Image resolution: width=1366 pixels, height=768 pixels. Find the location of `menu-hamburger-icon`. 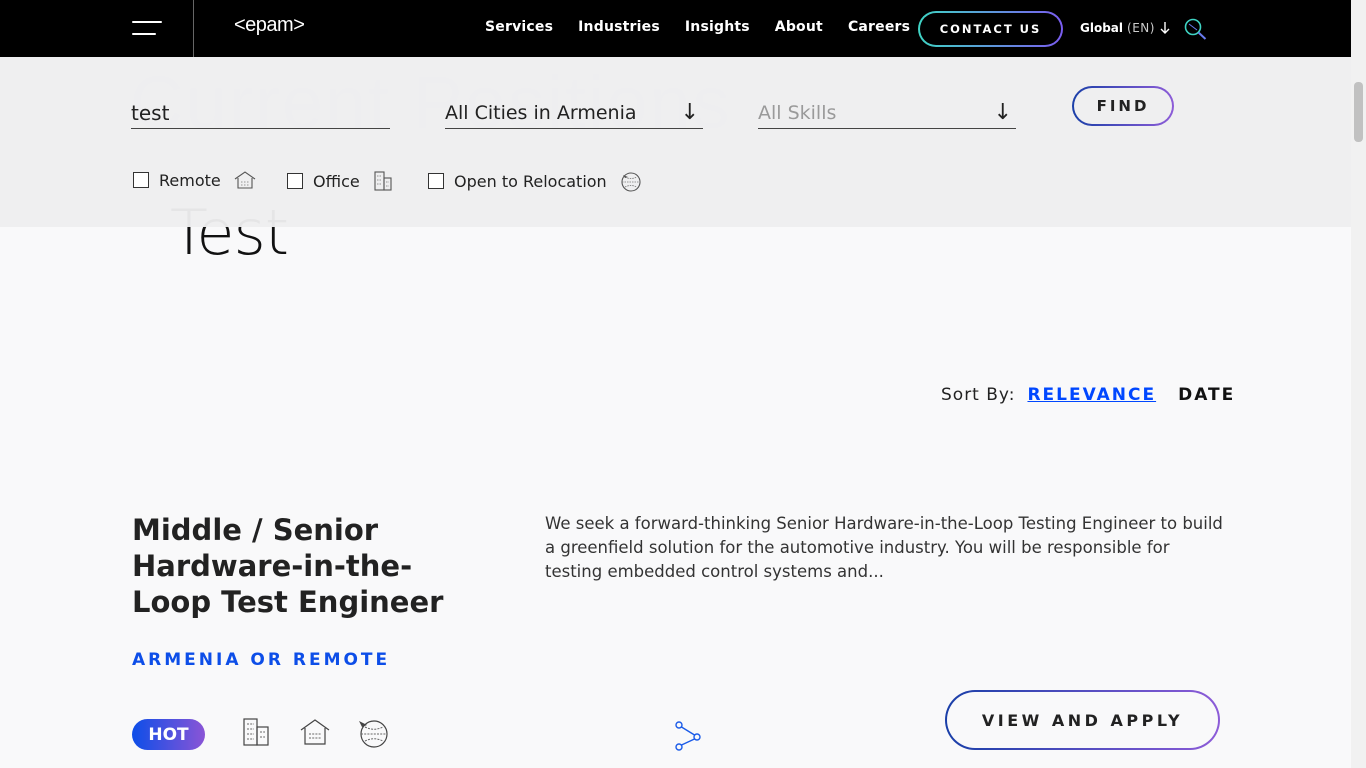

menu-hamburger-icon is located at coordinates (147, 29).